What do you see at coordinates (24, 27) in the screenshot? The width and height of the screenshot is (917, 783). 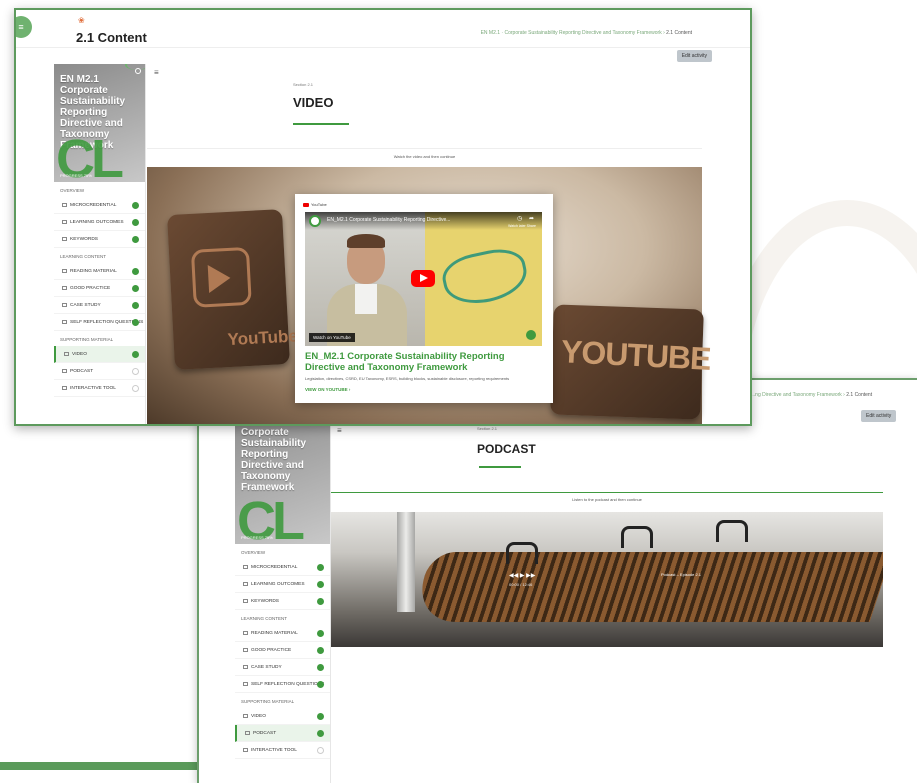 I see `grid-icon: ≡` at bounding box center [24, 27].